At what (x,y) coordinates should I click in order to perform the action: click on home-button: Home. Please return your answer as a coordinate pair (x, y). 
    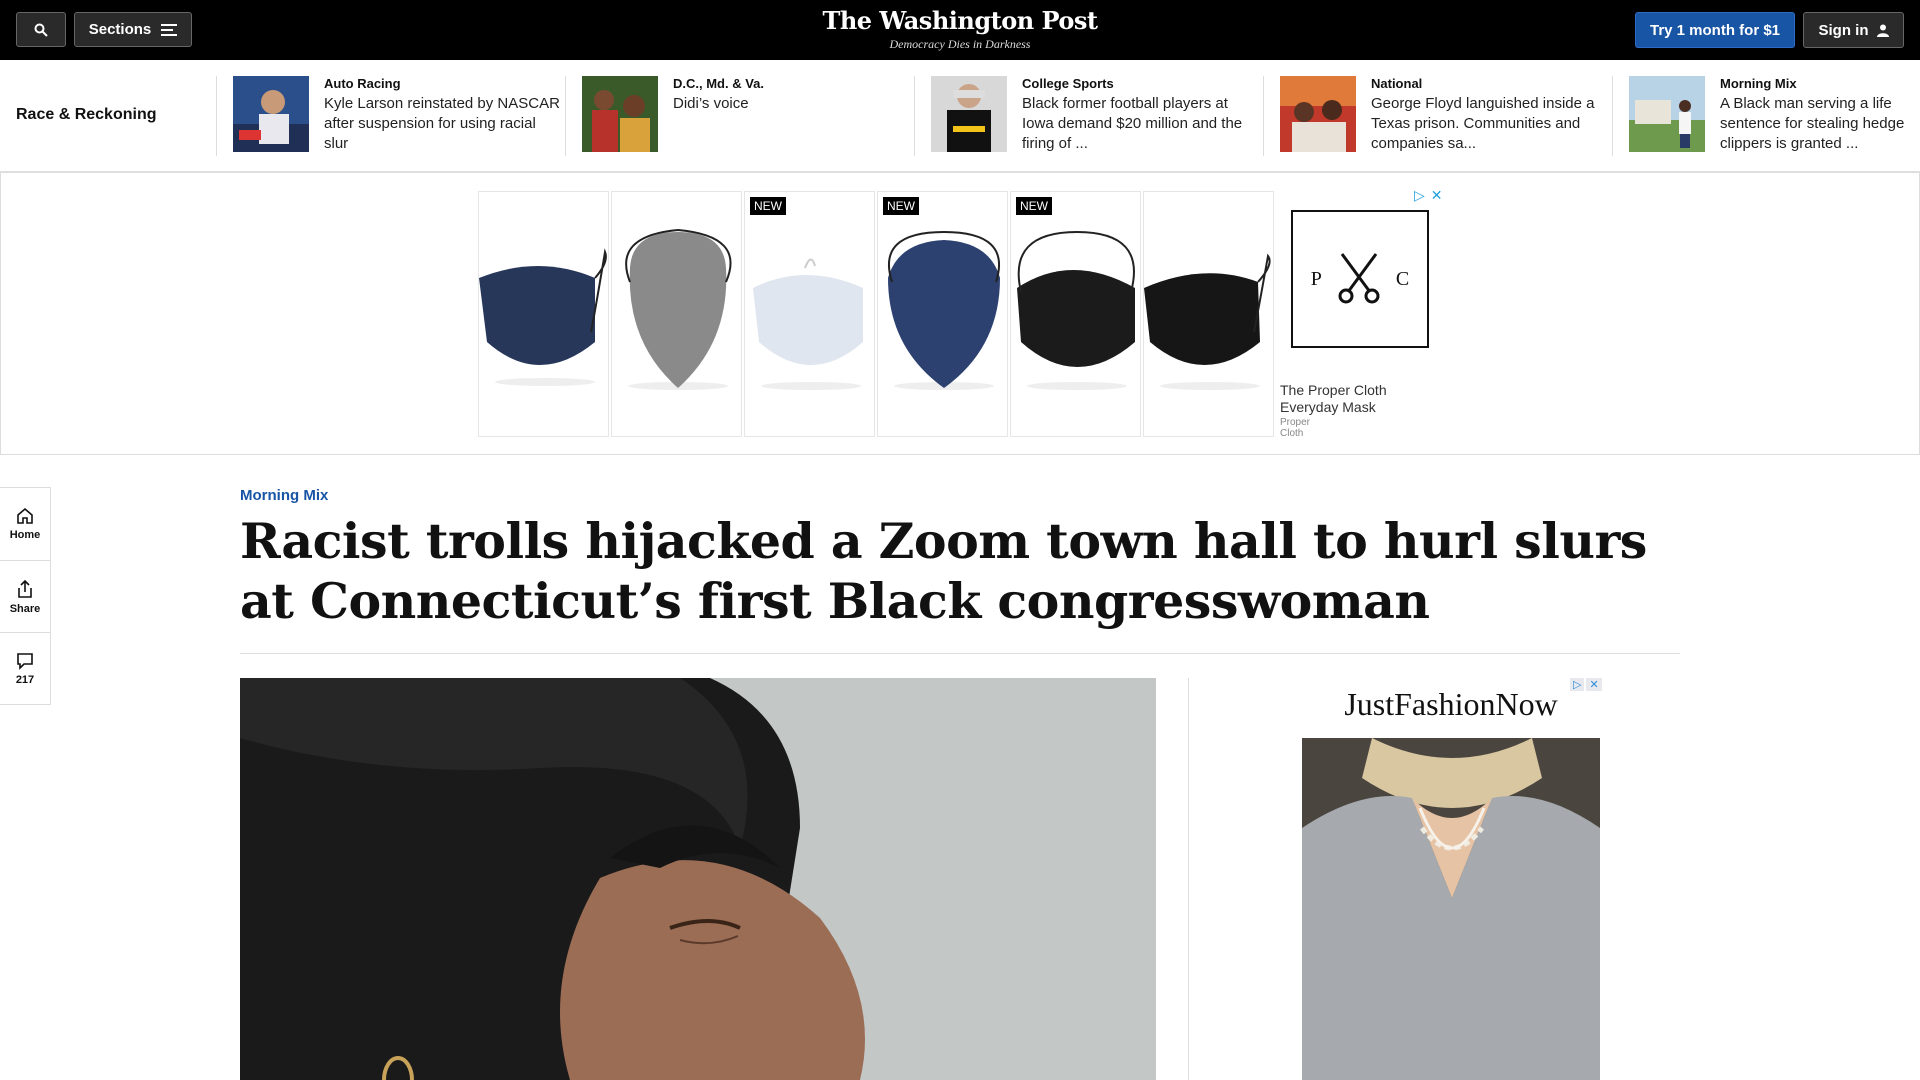
    Looking at the image, I should click on (25, 524).